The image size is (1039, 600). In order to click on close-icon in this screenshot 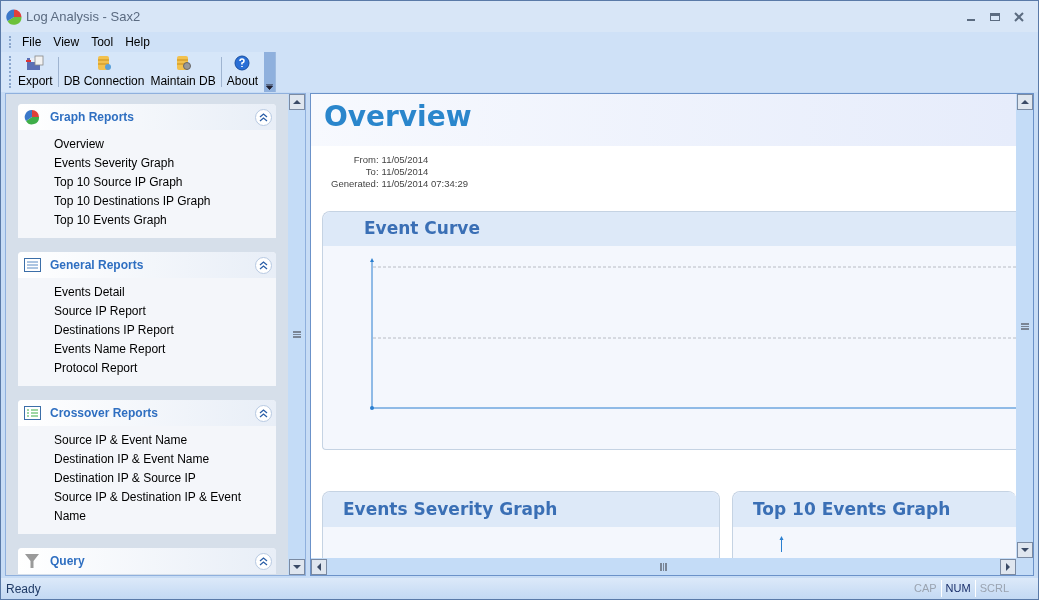, I will do `click(1019, 16)`.